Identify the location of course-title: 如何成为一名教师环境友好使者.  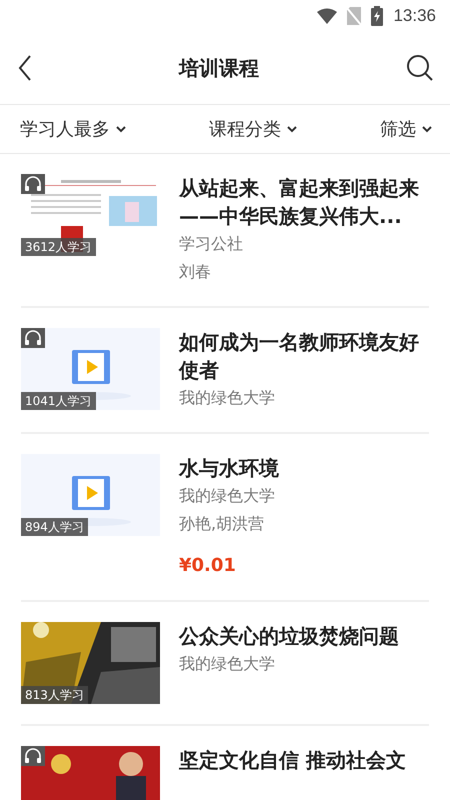
(304, 356).